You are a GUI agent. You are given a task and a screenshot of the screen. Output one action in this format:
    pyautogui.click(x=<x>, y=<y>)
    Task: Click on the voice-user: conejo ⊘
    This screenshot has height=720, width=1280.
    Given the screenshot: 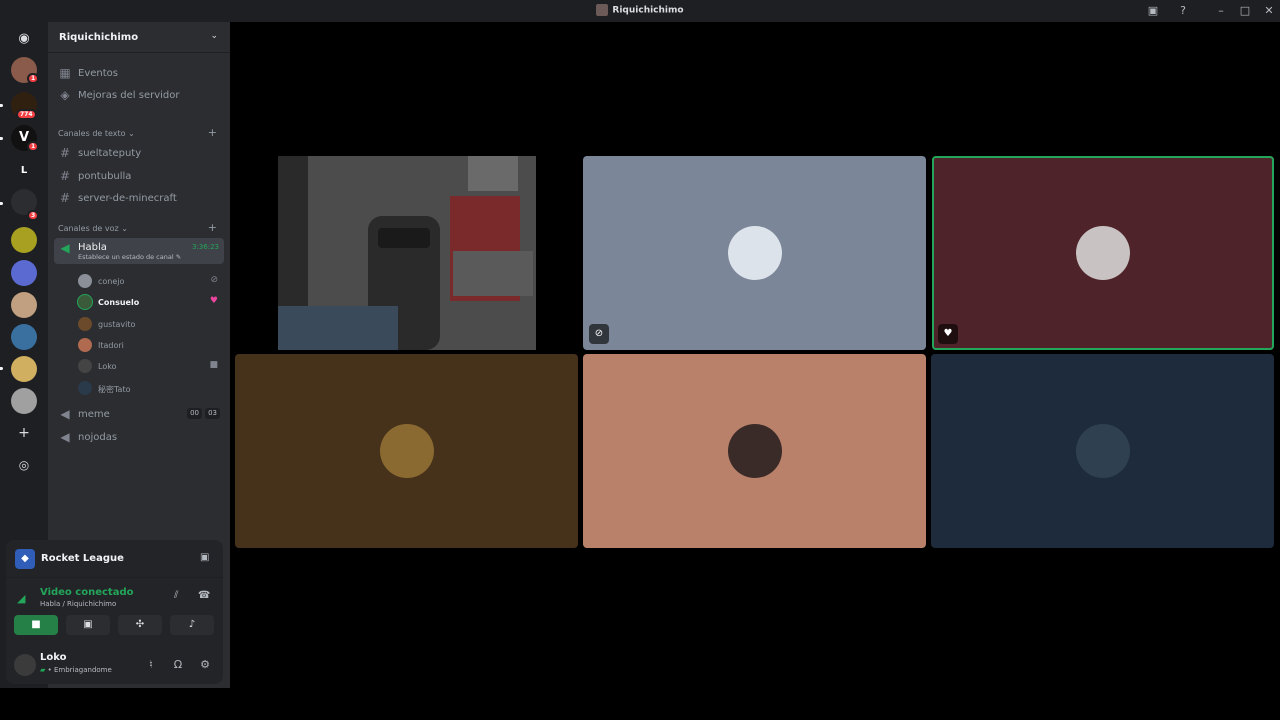 What is the action you would take?
    pyautogui.click(x=151, y=281)
    